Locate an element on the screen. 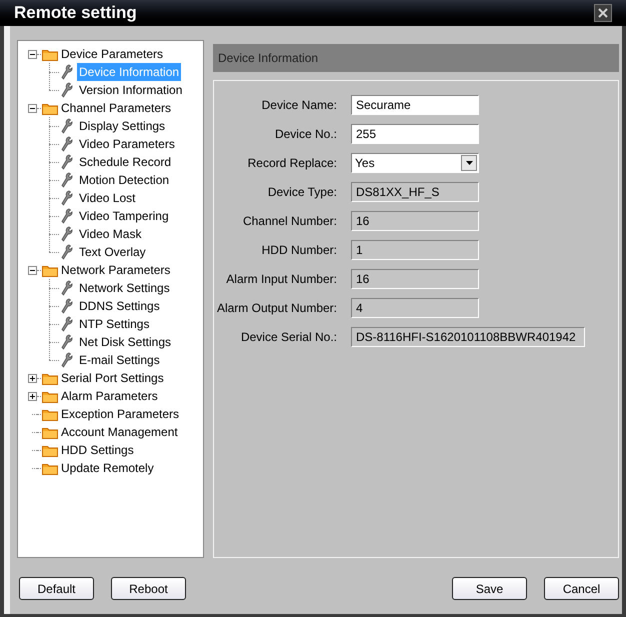 Image resolution: width=626 pixels, height=617 pixels. dialog-button: Reboot is located at coordinates (148, 588).